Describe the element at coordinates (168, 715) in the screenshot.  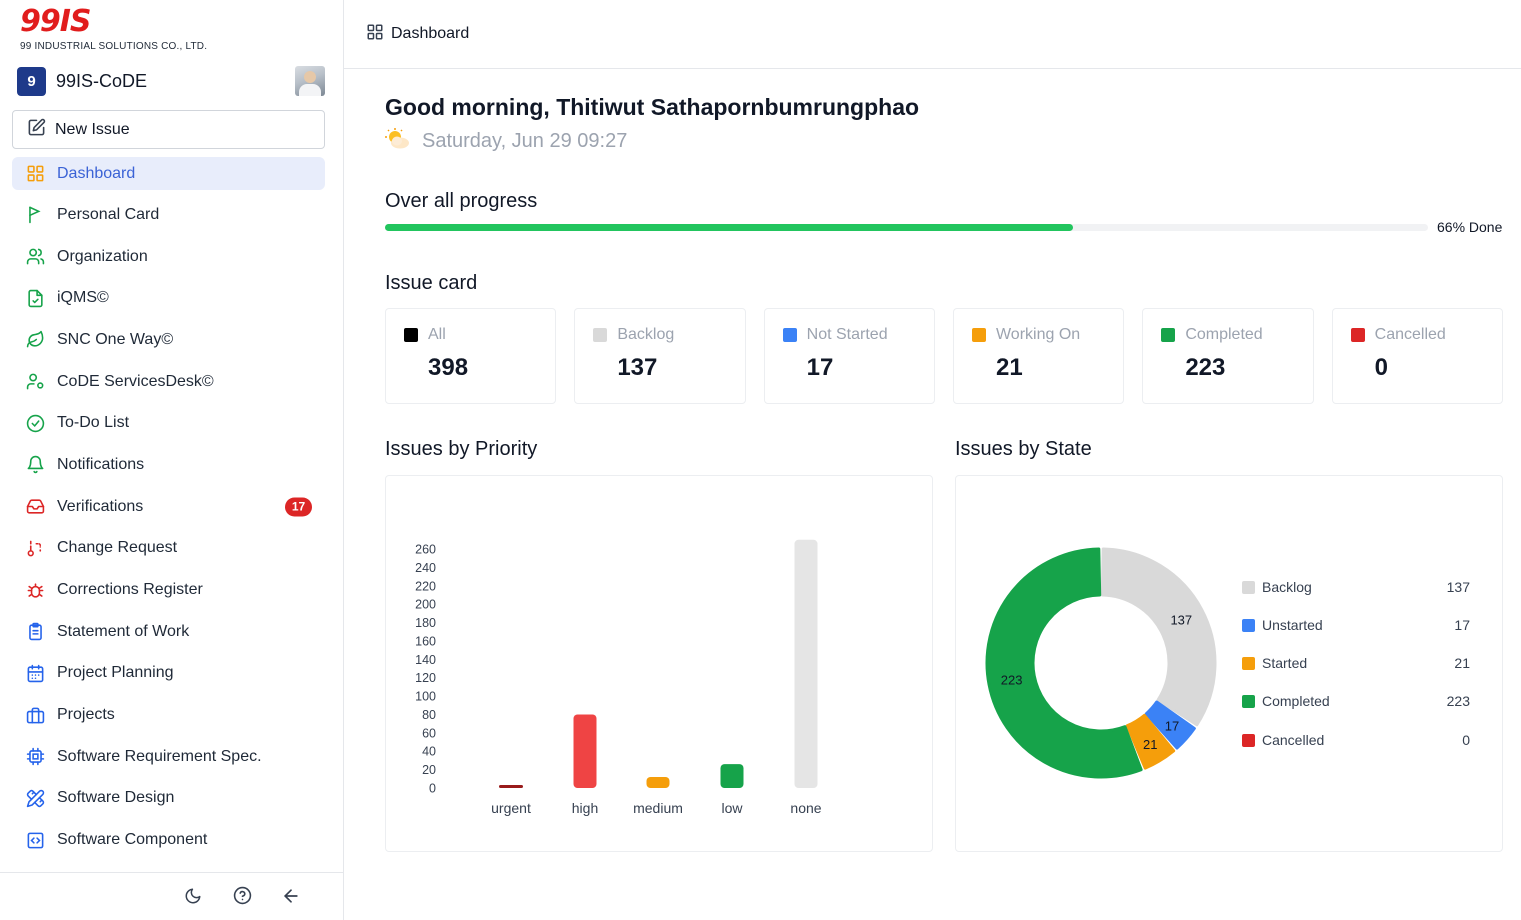
I see `sidebar-item-projects: Projects` at that location.